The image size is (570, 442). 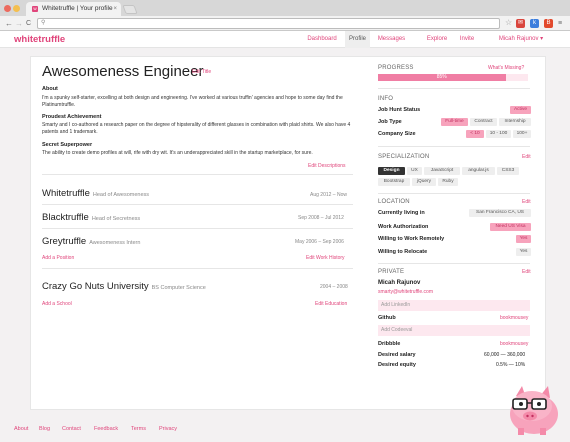 What do you see at coordinates (394, 202) in the screenshot?
I see `location-section-label: LOCATION` at bounding box center [394, 202].